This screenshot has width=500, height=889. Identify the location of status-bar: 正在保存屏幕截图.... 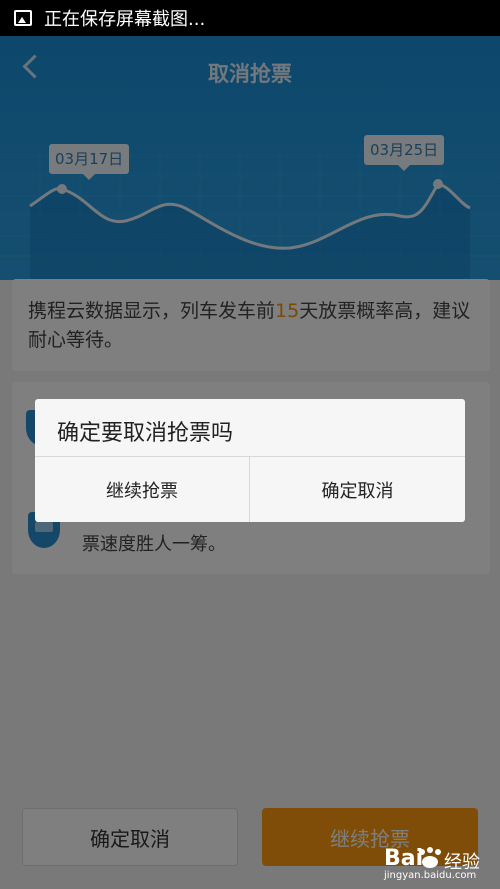
(250, 18).